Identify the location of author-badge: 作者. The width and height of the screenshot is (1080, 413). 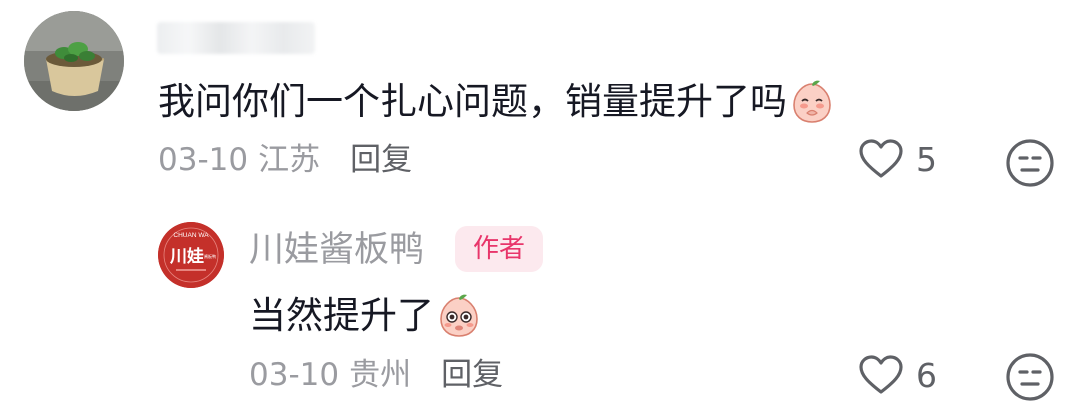
(499, 249).